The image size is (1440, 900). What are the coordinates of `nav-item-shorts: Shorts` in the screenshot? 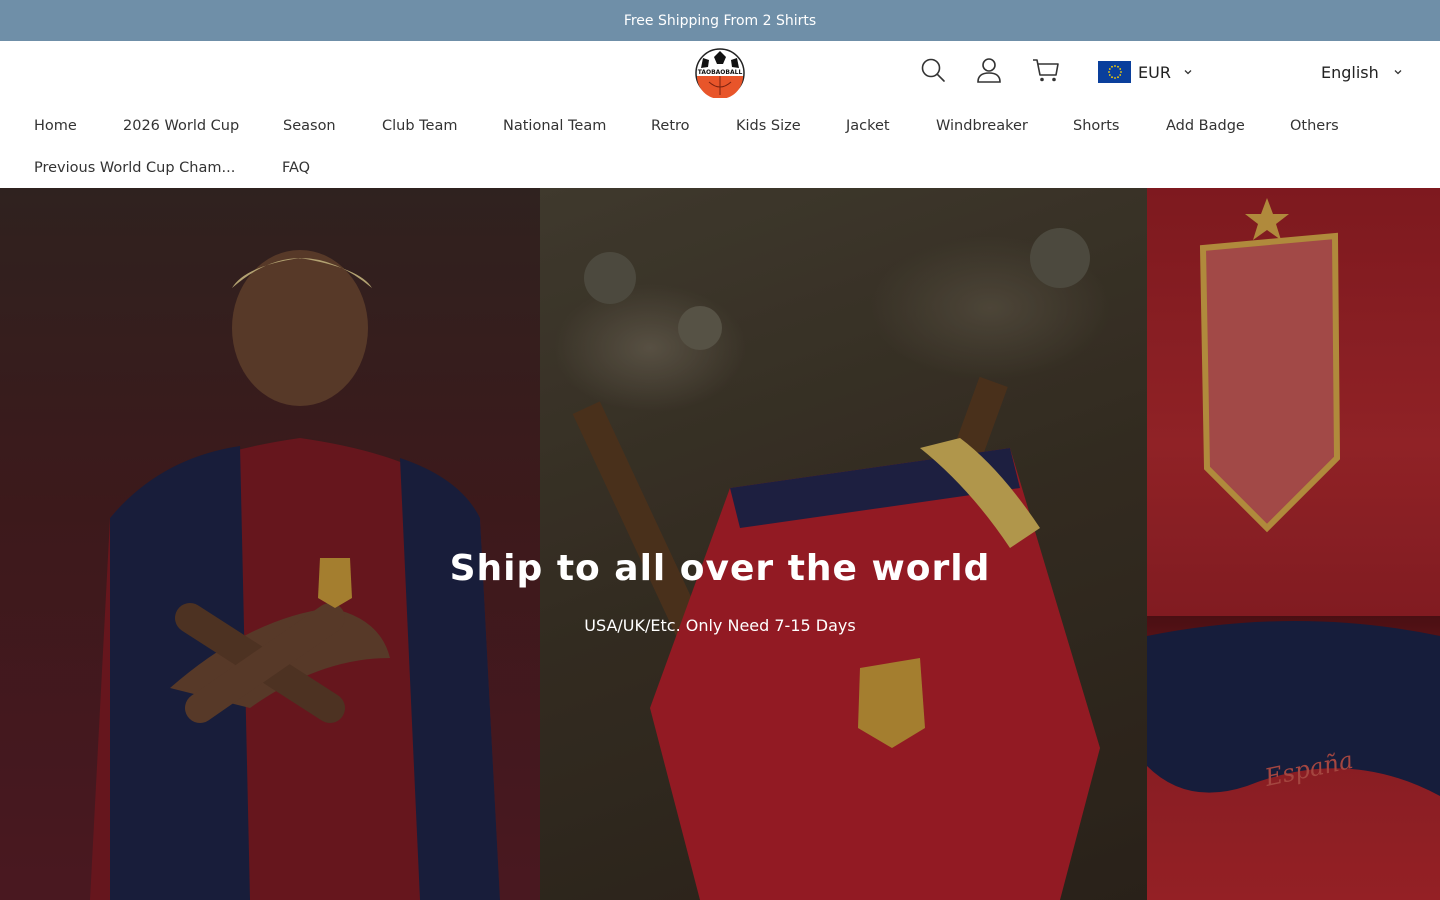 It's located at (1096, 126).